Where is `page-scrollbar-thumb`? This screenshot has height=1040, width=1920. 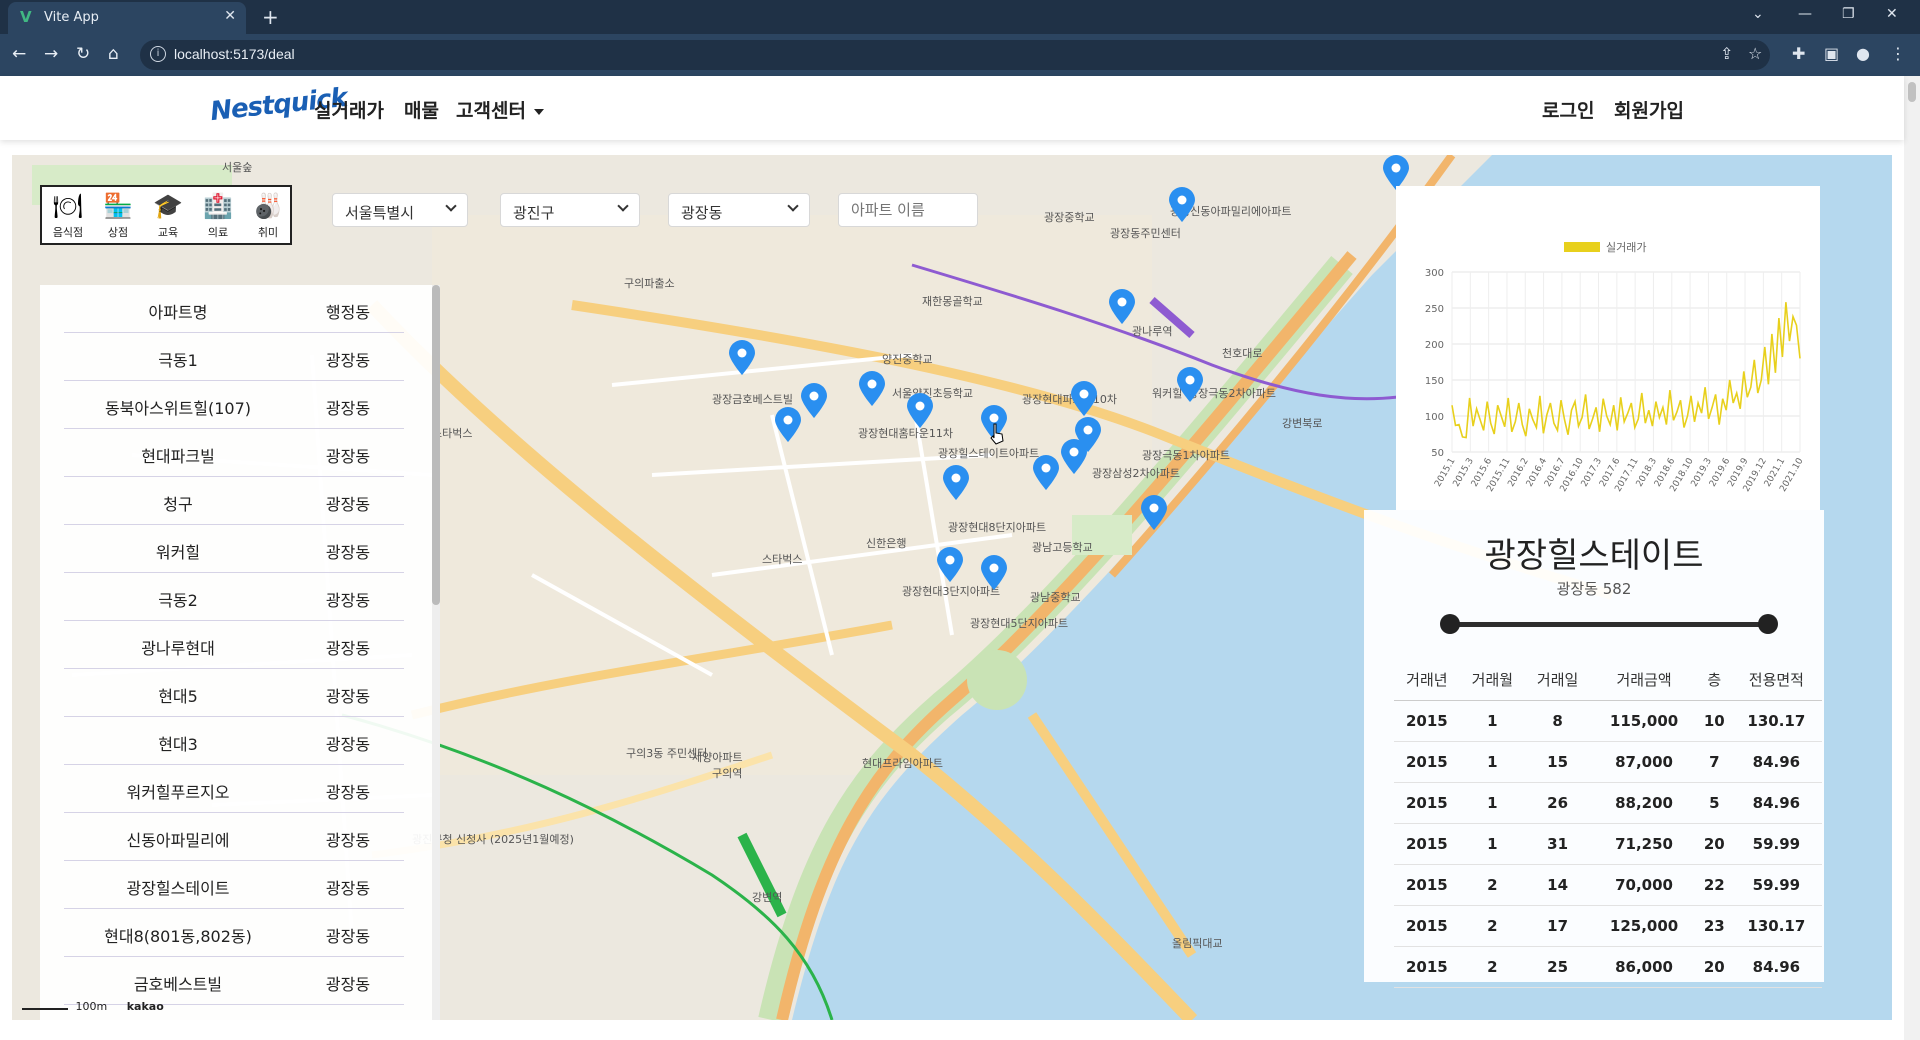
page-scrollbar-thumb is located at coordinates (1912, 92).